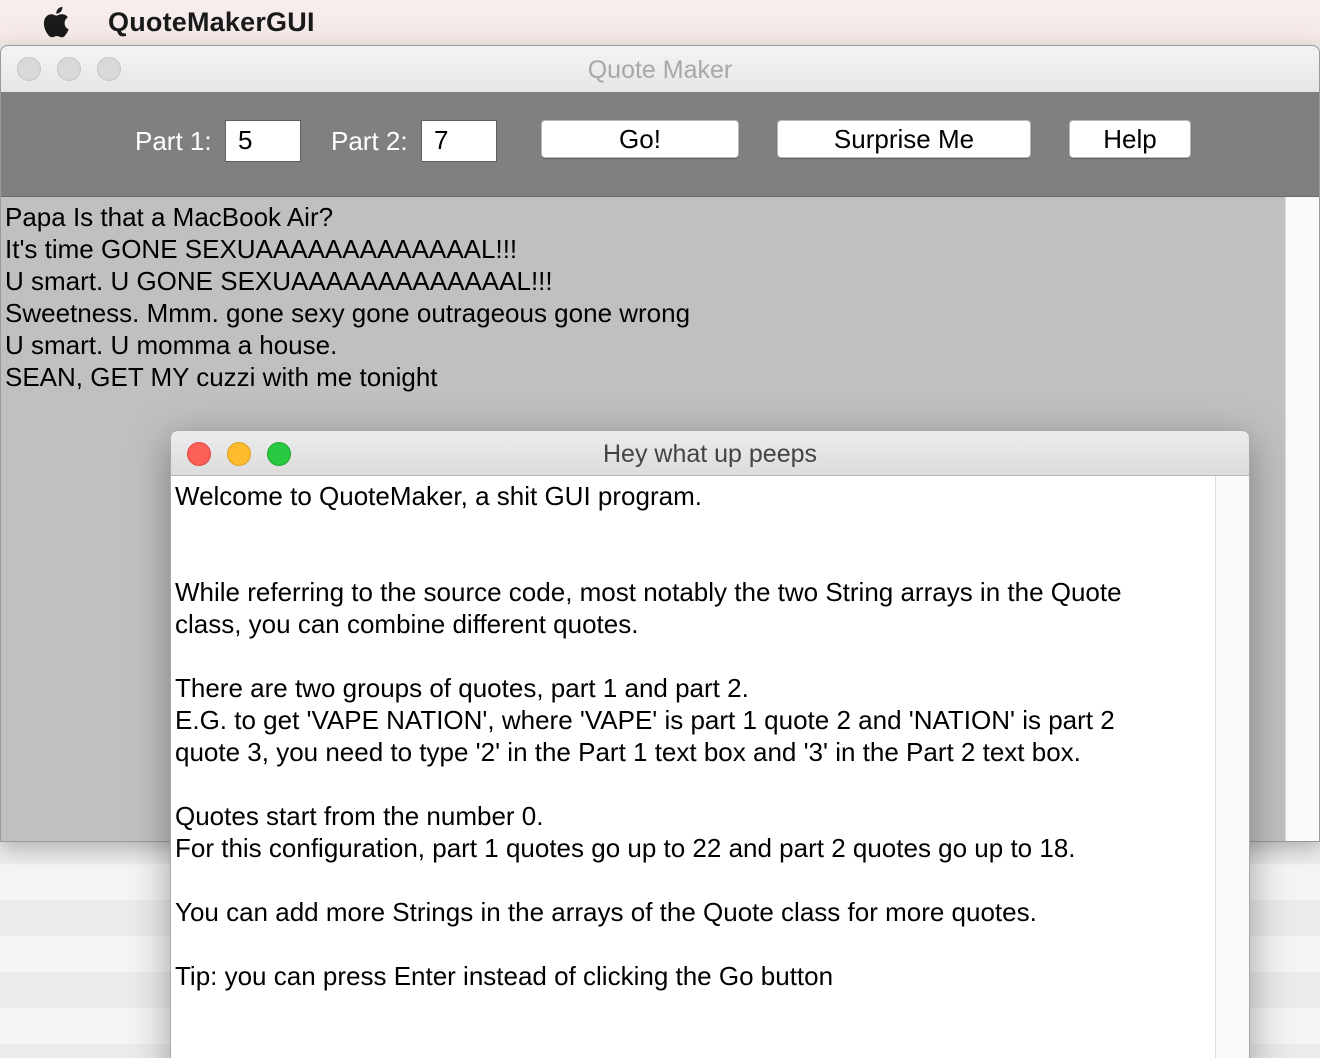 This screenshot has height=1058, width=1320. Describe the element at coordinates (369, 141) in the screenshot. I see `part2-label: Part 2:` at that location.